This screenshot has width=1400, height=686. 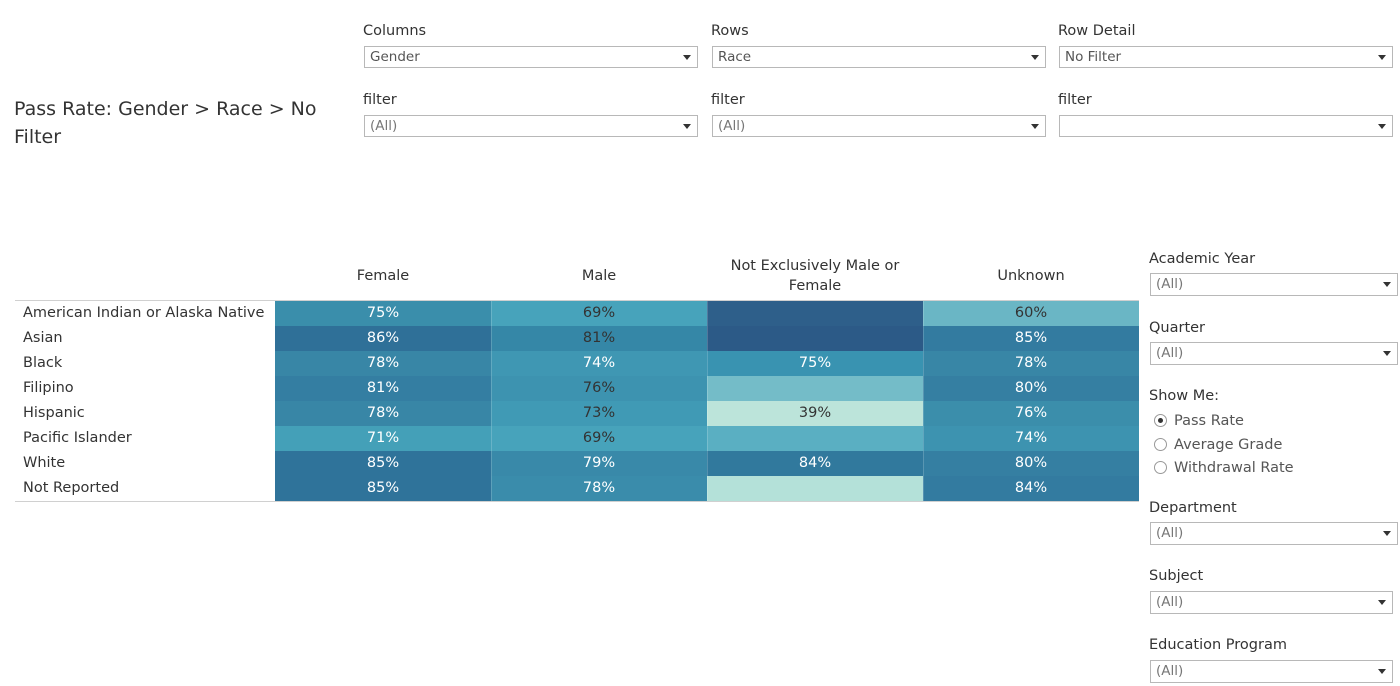 I want to click on filter3-label: filter, so click(x=1075, y=100).